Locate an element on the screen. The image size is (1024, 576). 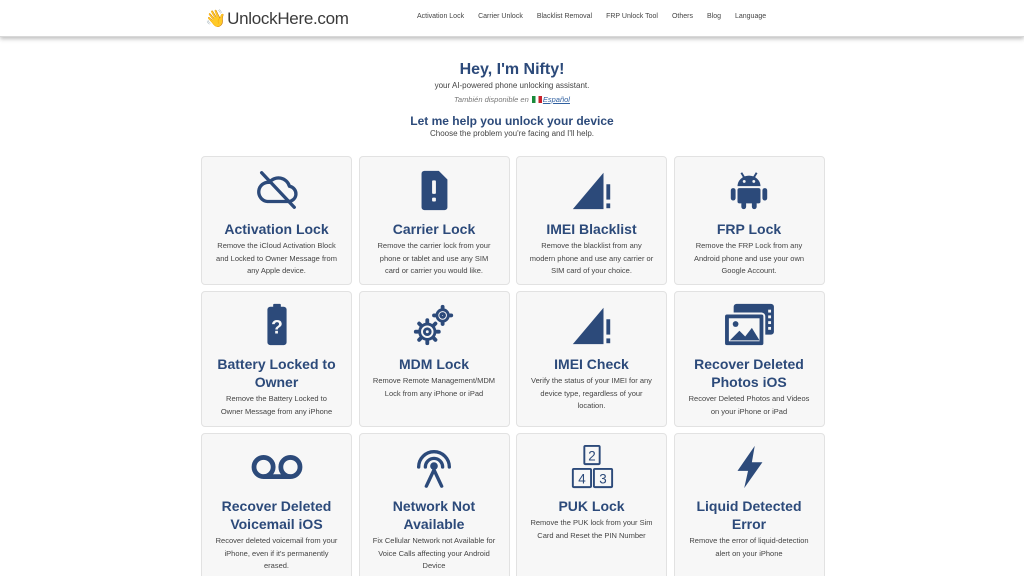
spanish-link: Español is located at coordinates (556, 99).